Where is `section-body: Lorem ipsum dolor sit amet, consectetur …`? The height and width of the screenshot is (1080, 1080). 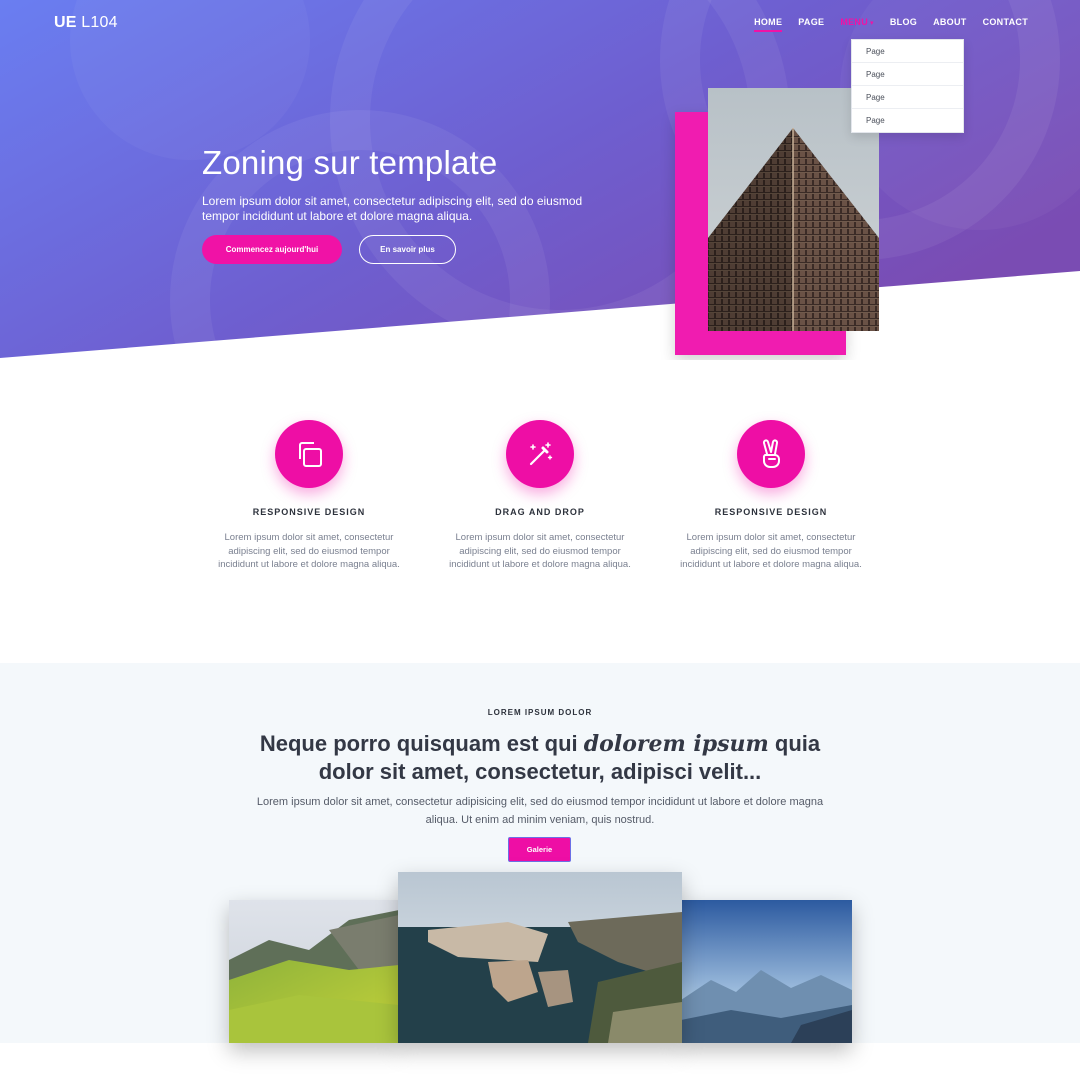
section-body: Lorem ipsum dolor sit amet, consectetur … is located at coordinates (540, 811).